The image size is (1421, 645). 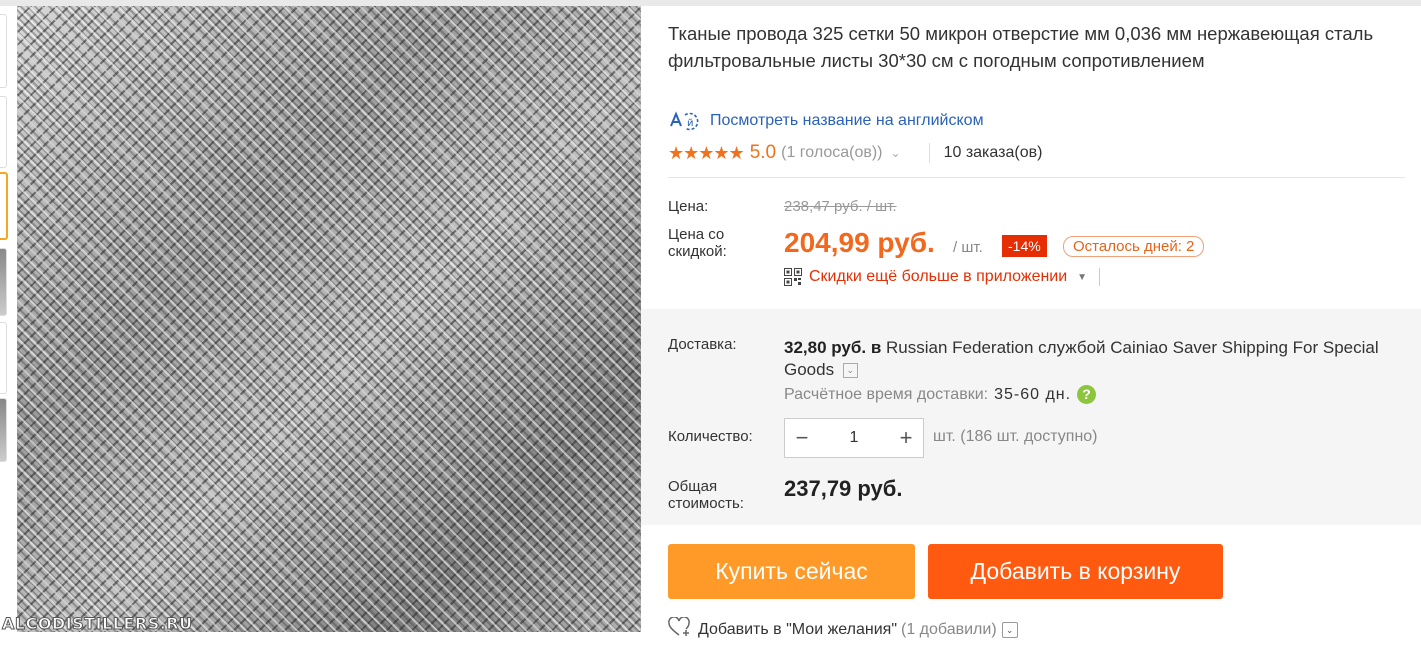 What do you see at coordinates (886, 394) in the screenshot?
I see `eta-label: Расчётное время доставки:` at bounding box center [886, 394].